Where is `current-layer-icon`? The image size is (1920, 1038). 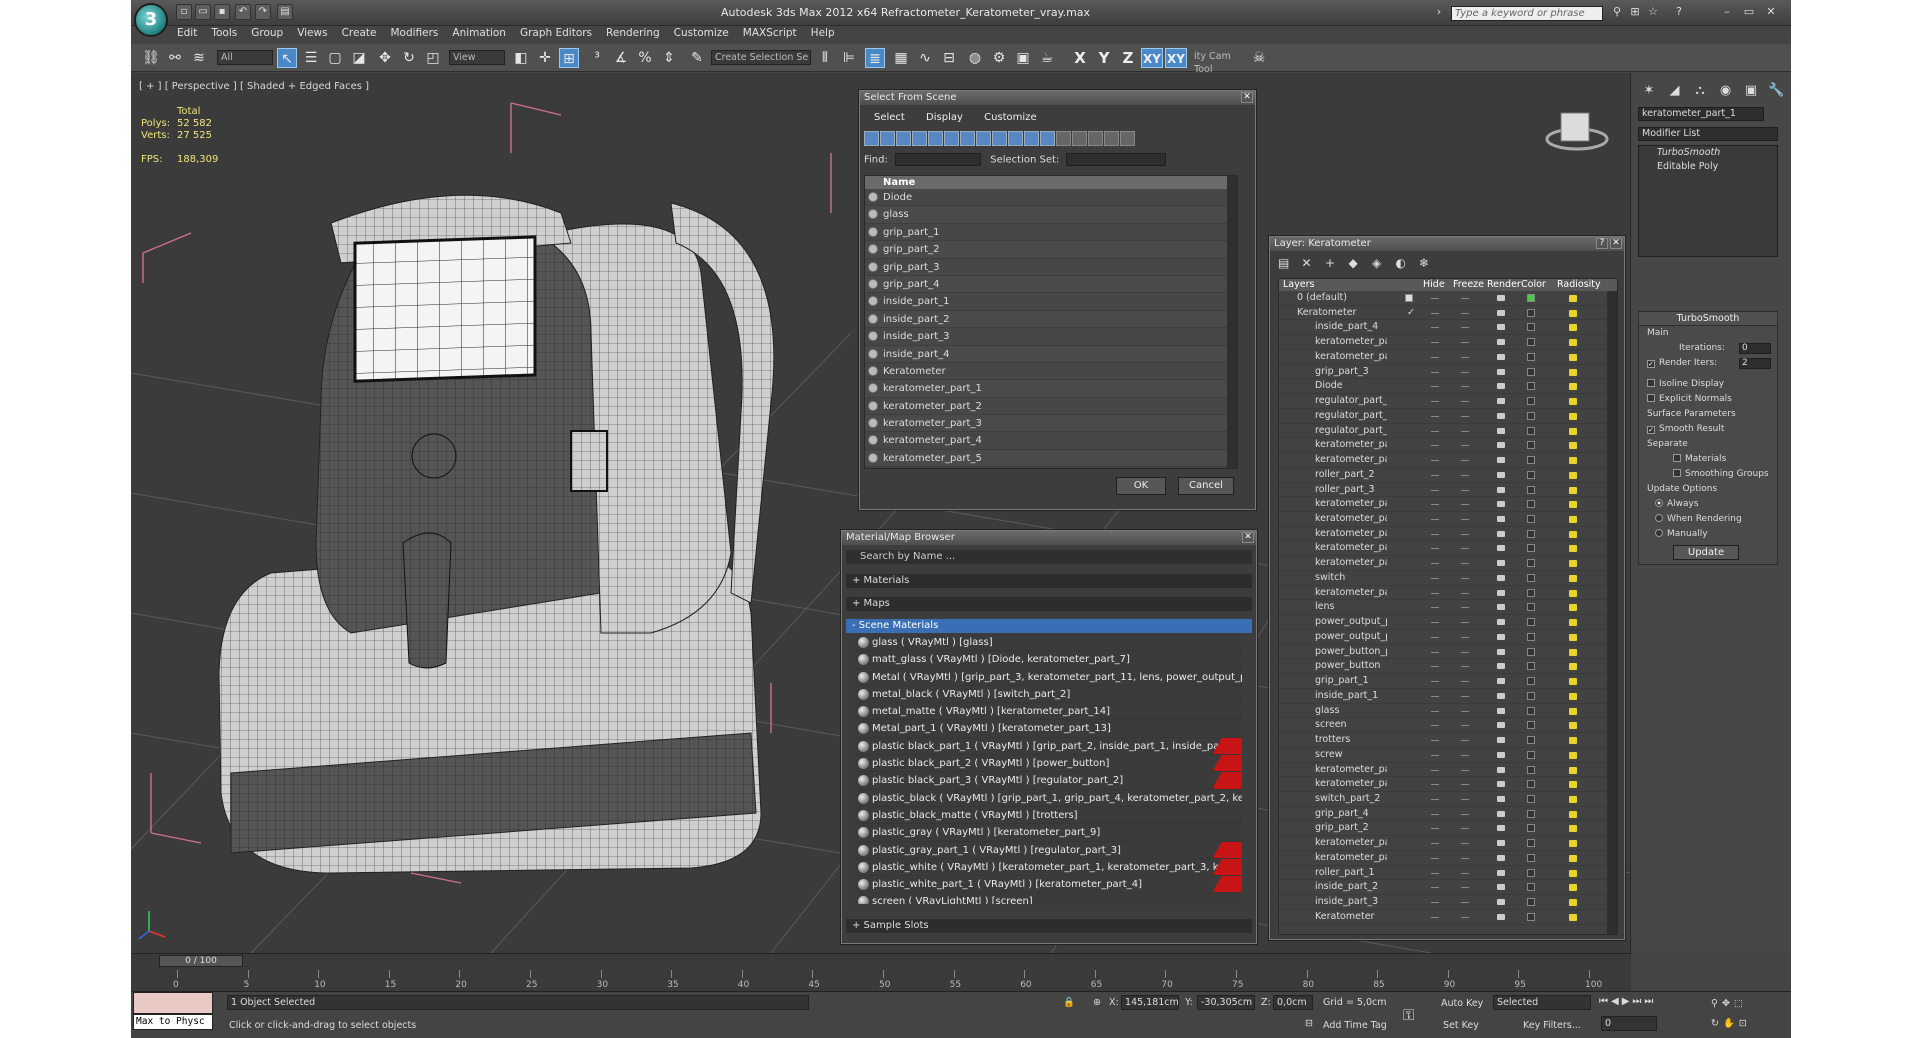 current-layer-icon is located at coordinates (1409, 298).